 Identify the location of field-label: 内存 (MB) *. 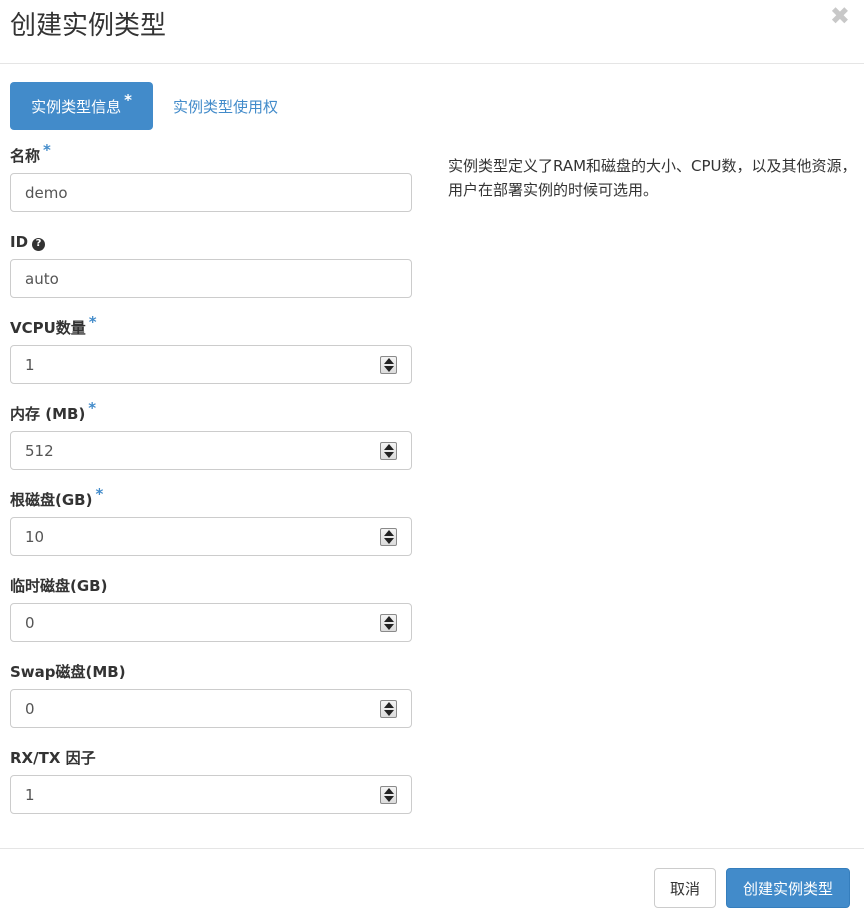
(53, 411).